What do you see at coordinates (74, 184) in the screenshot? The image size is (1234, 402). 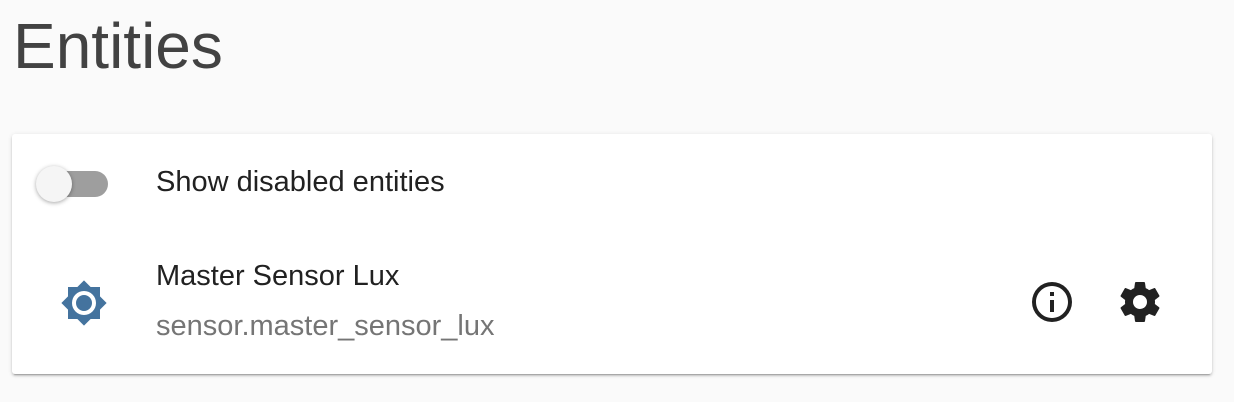 I see `show-disabled-toggle` at bounding box center [74, 184].